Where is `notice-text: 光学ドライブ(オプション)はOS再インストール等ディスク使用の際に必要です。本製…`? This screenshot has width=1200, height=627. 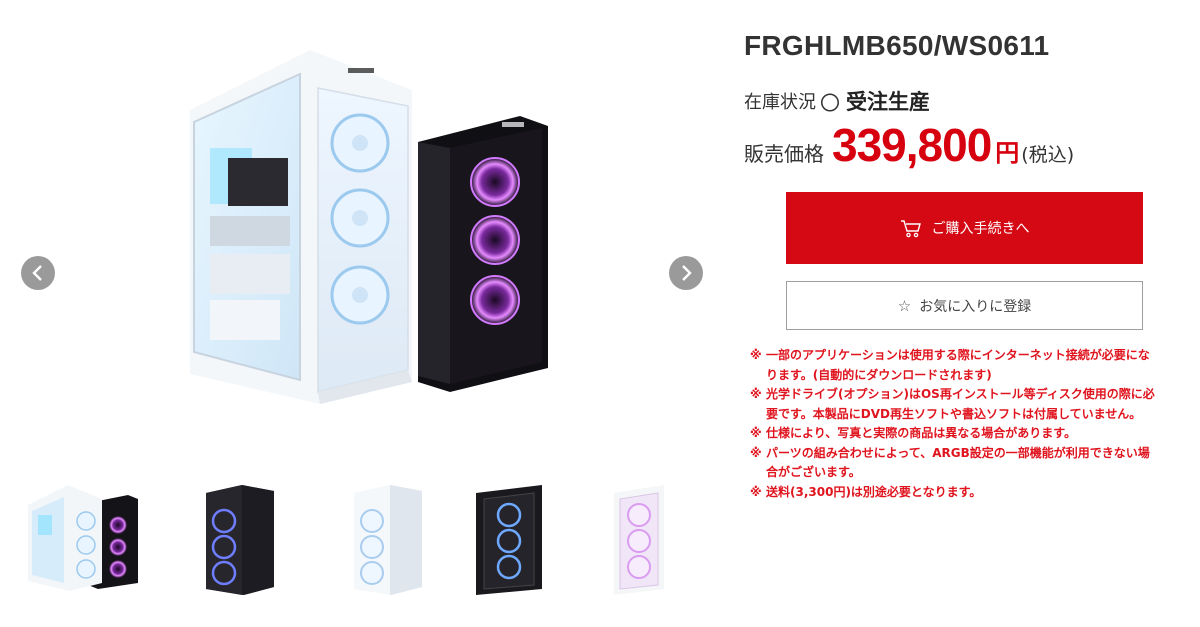
notice-text: 光学ドライブ(オプション)はOS再インストール等ディスク使用の際に必要です。本製… is located at coordinates (960, 404).